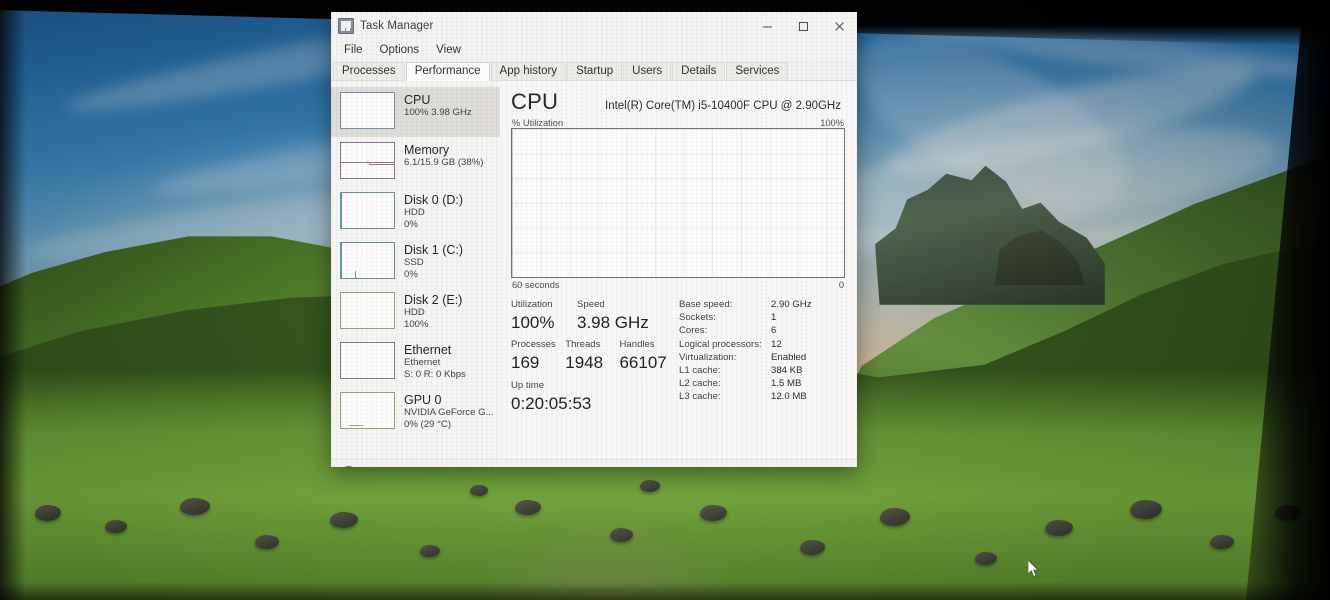  I want to click on sidebar-item-sub: 100% 3.98 GHz, so click(438, 112).